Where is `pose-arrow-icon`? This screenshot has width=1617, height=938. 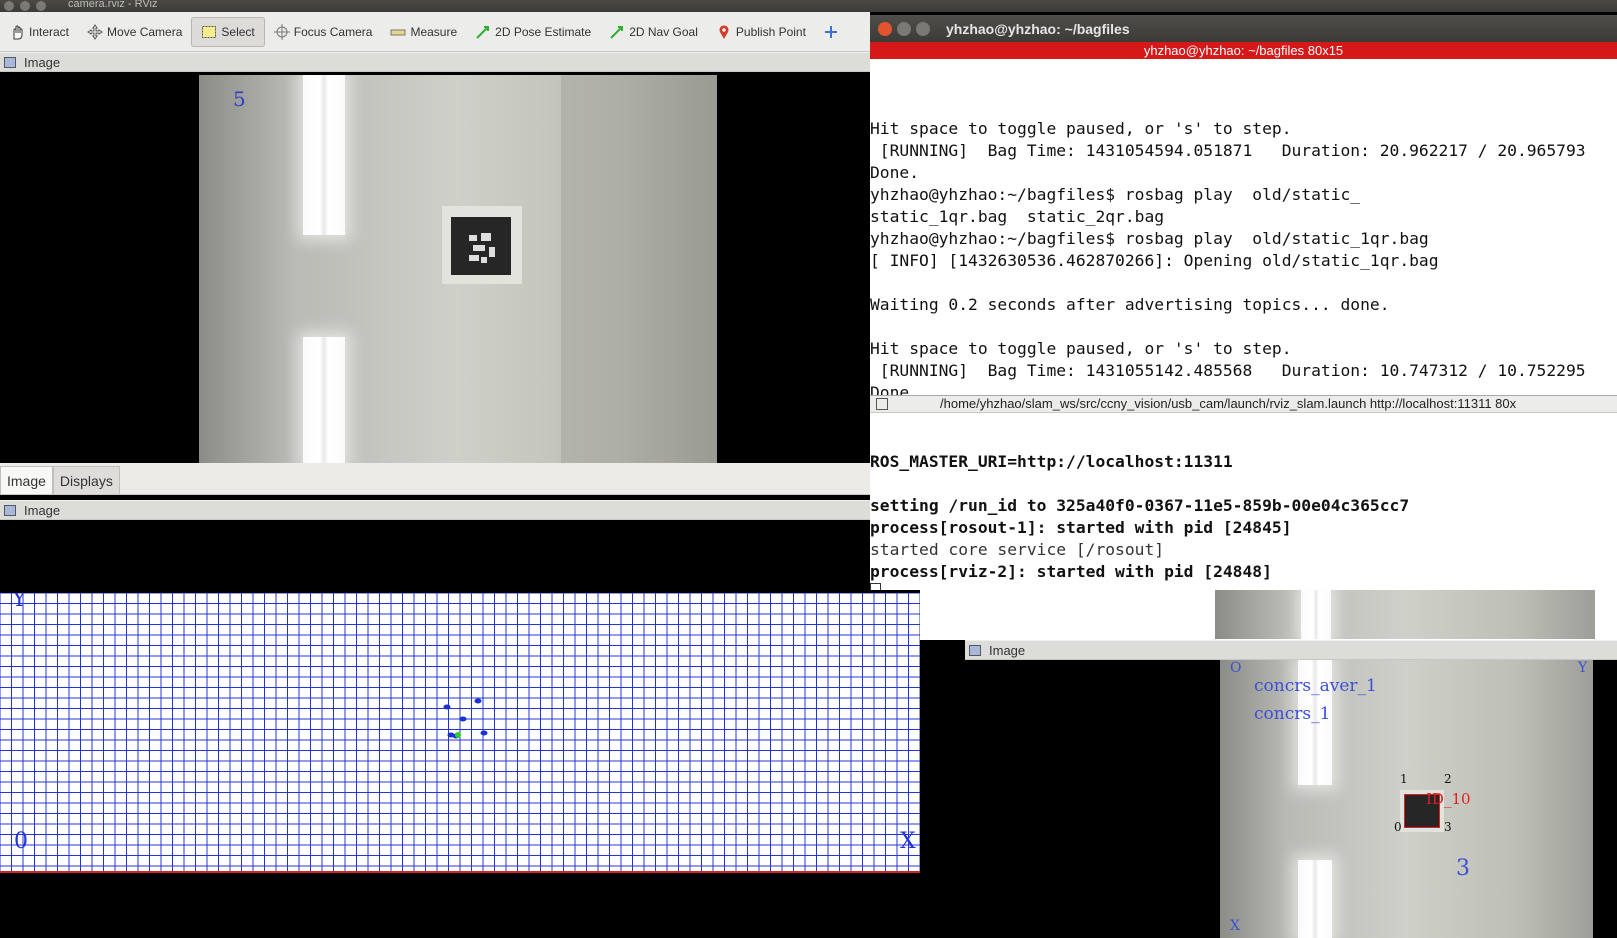
pose-arrow-icon is located at coordinates (483, 32).